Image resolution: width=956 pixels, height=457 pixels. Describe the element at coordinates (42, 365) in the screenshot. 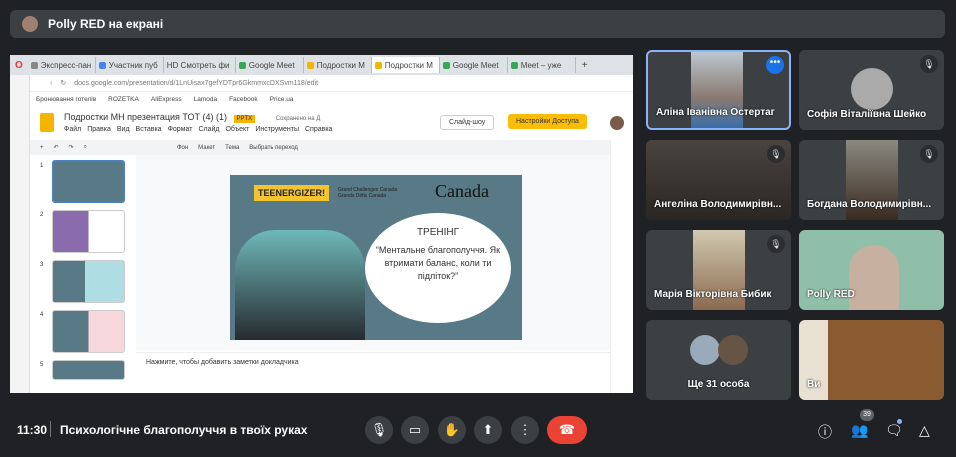

I see `slide-number: 5` at that location.